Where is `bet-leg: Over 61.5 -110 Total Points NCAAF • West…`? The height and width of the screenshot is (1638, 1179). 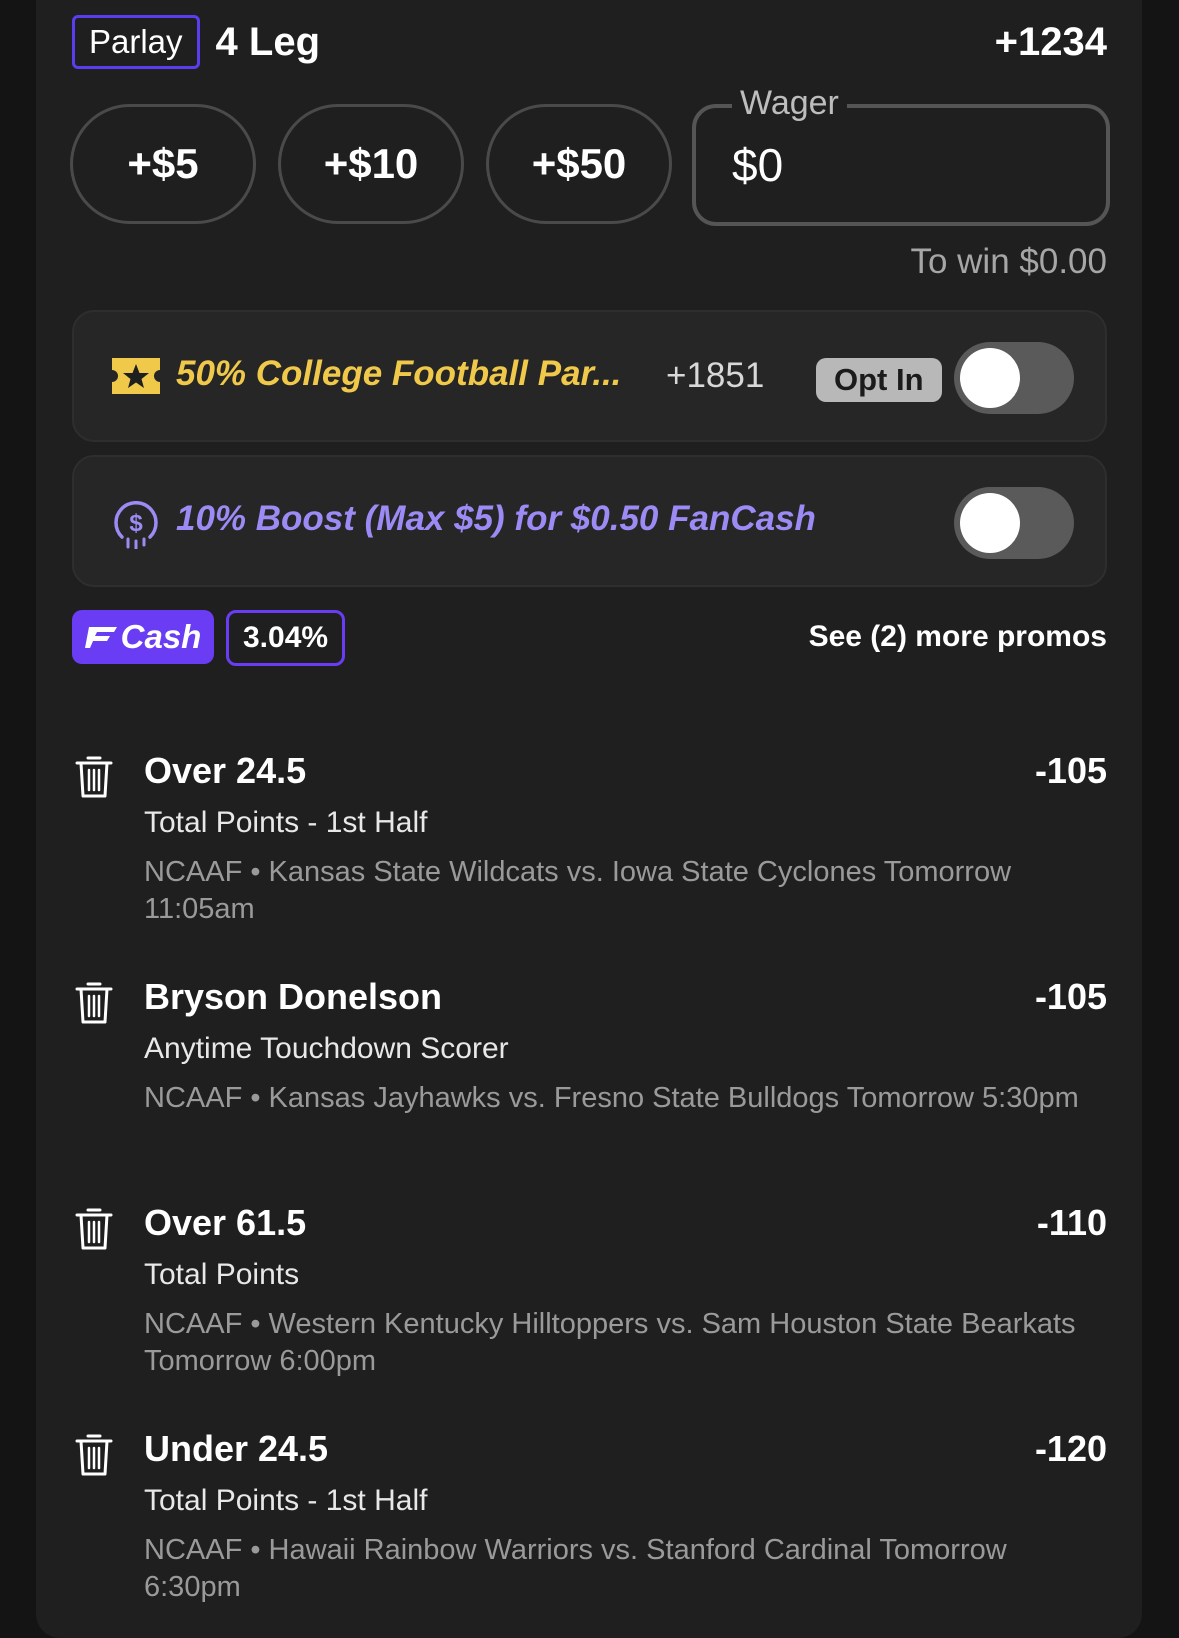 bet-leg: Over 61.5 -110 Total Points NCAAF • West… is located at coordinates (589, 1292).